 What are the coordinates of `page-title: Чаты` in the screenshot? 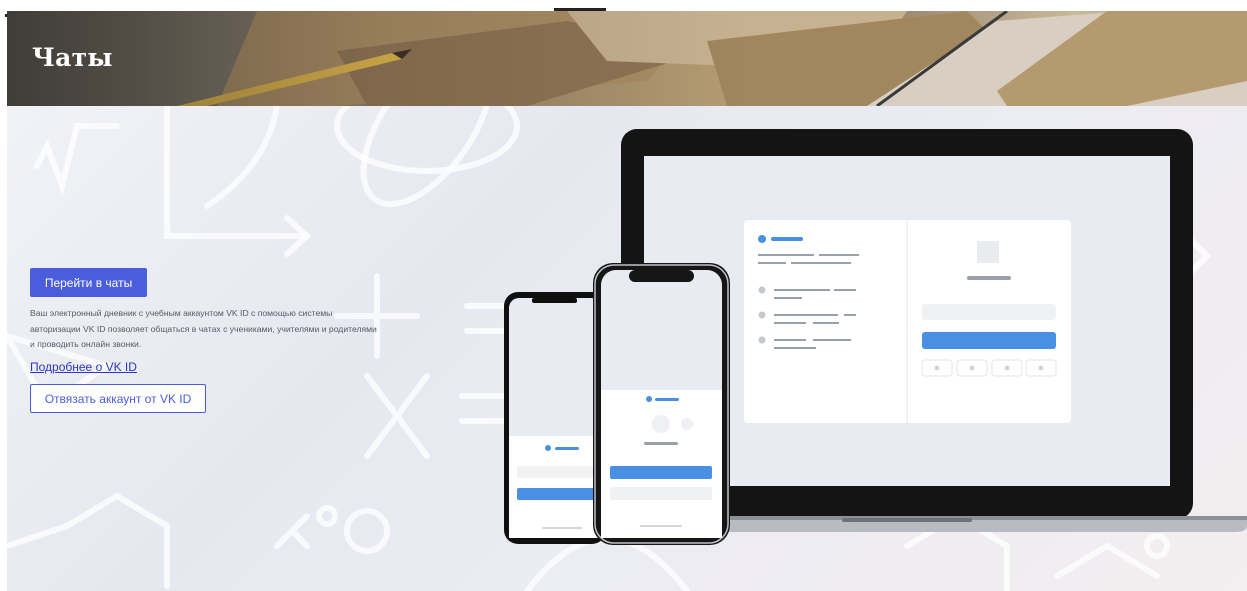 It's located at (72, 57).